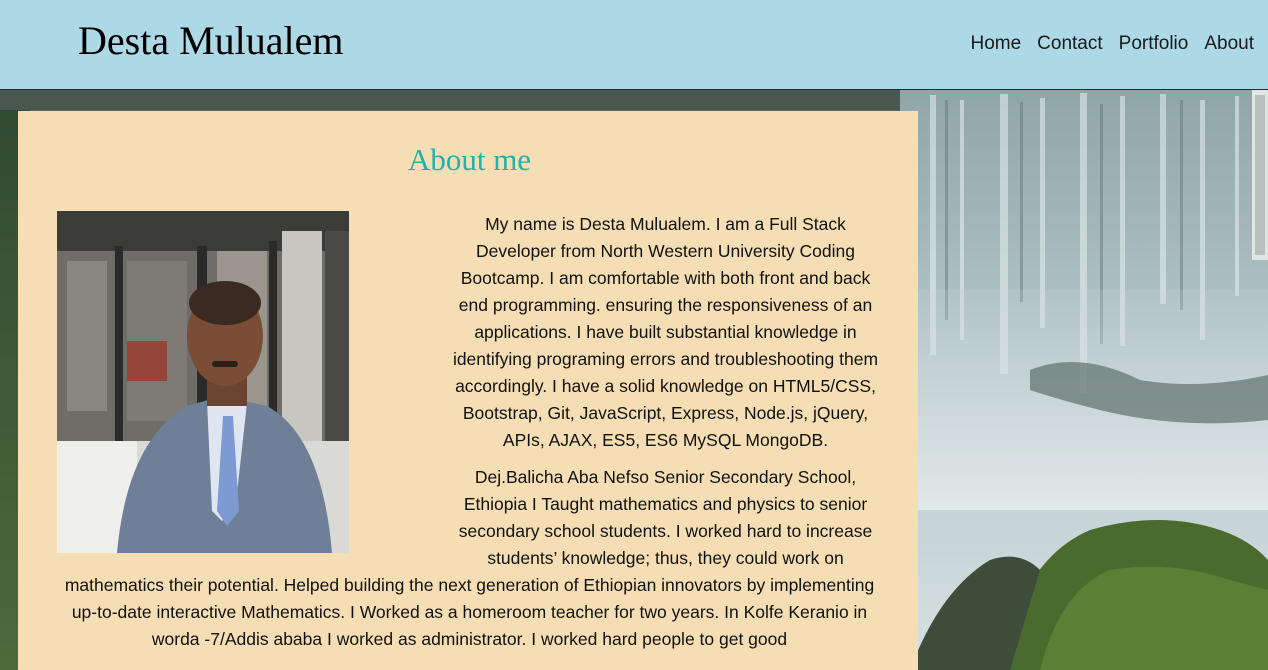  I want to click on main-nav: Home Contact Portfolio About, so click(1112, 44).